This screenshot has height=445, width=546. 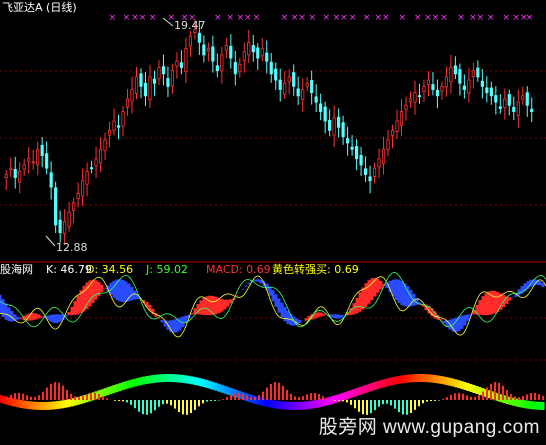 What do you see at coordinates (16, 269) in the screenshot?
I see `indicator-name: 股海网` at bounding box center [16, 269].